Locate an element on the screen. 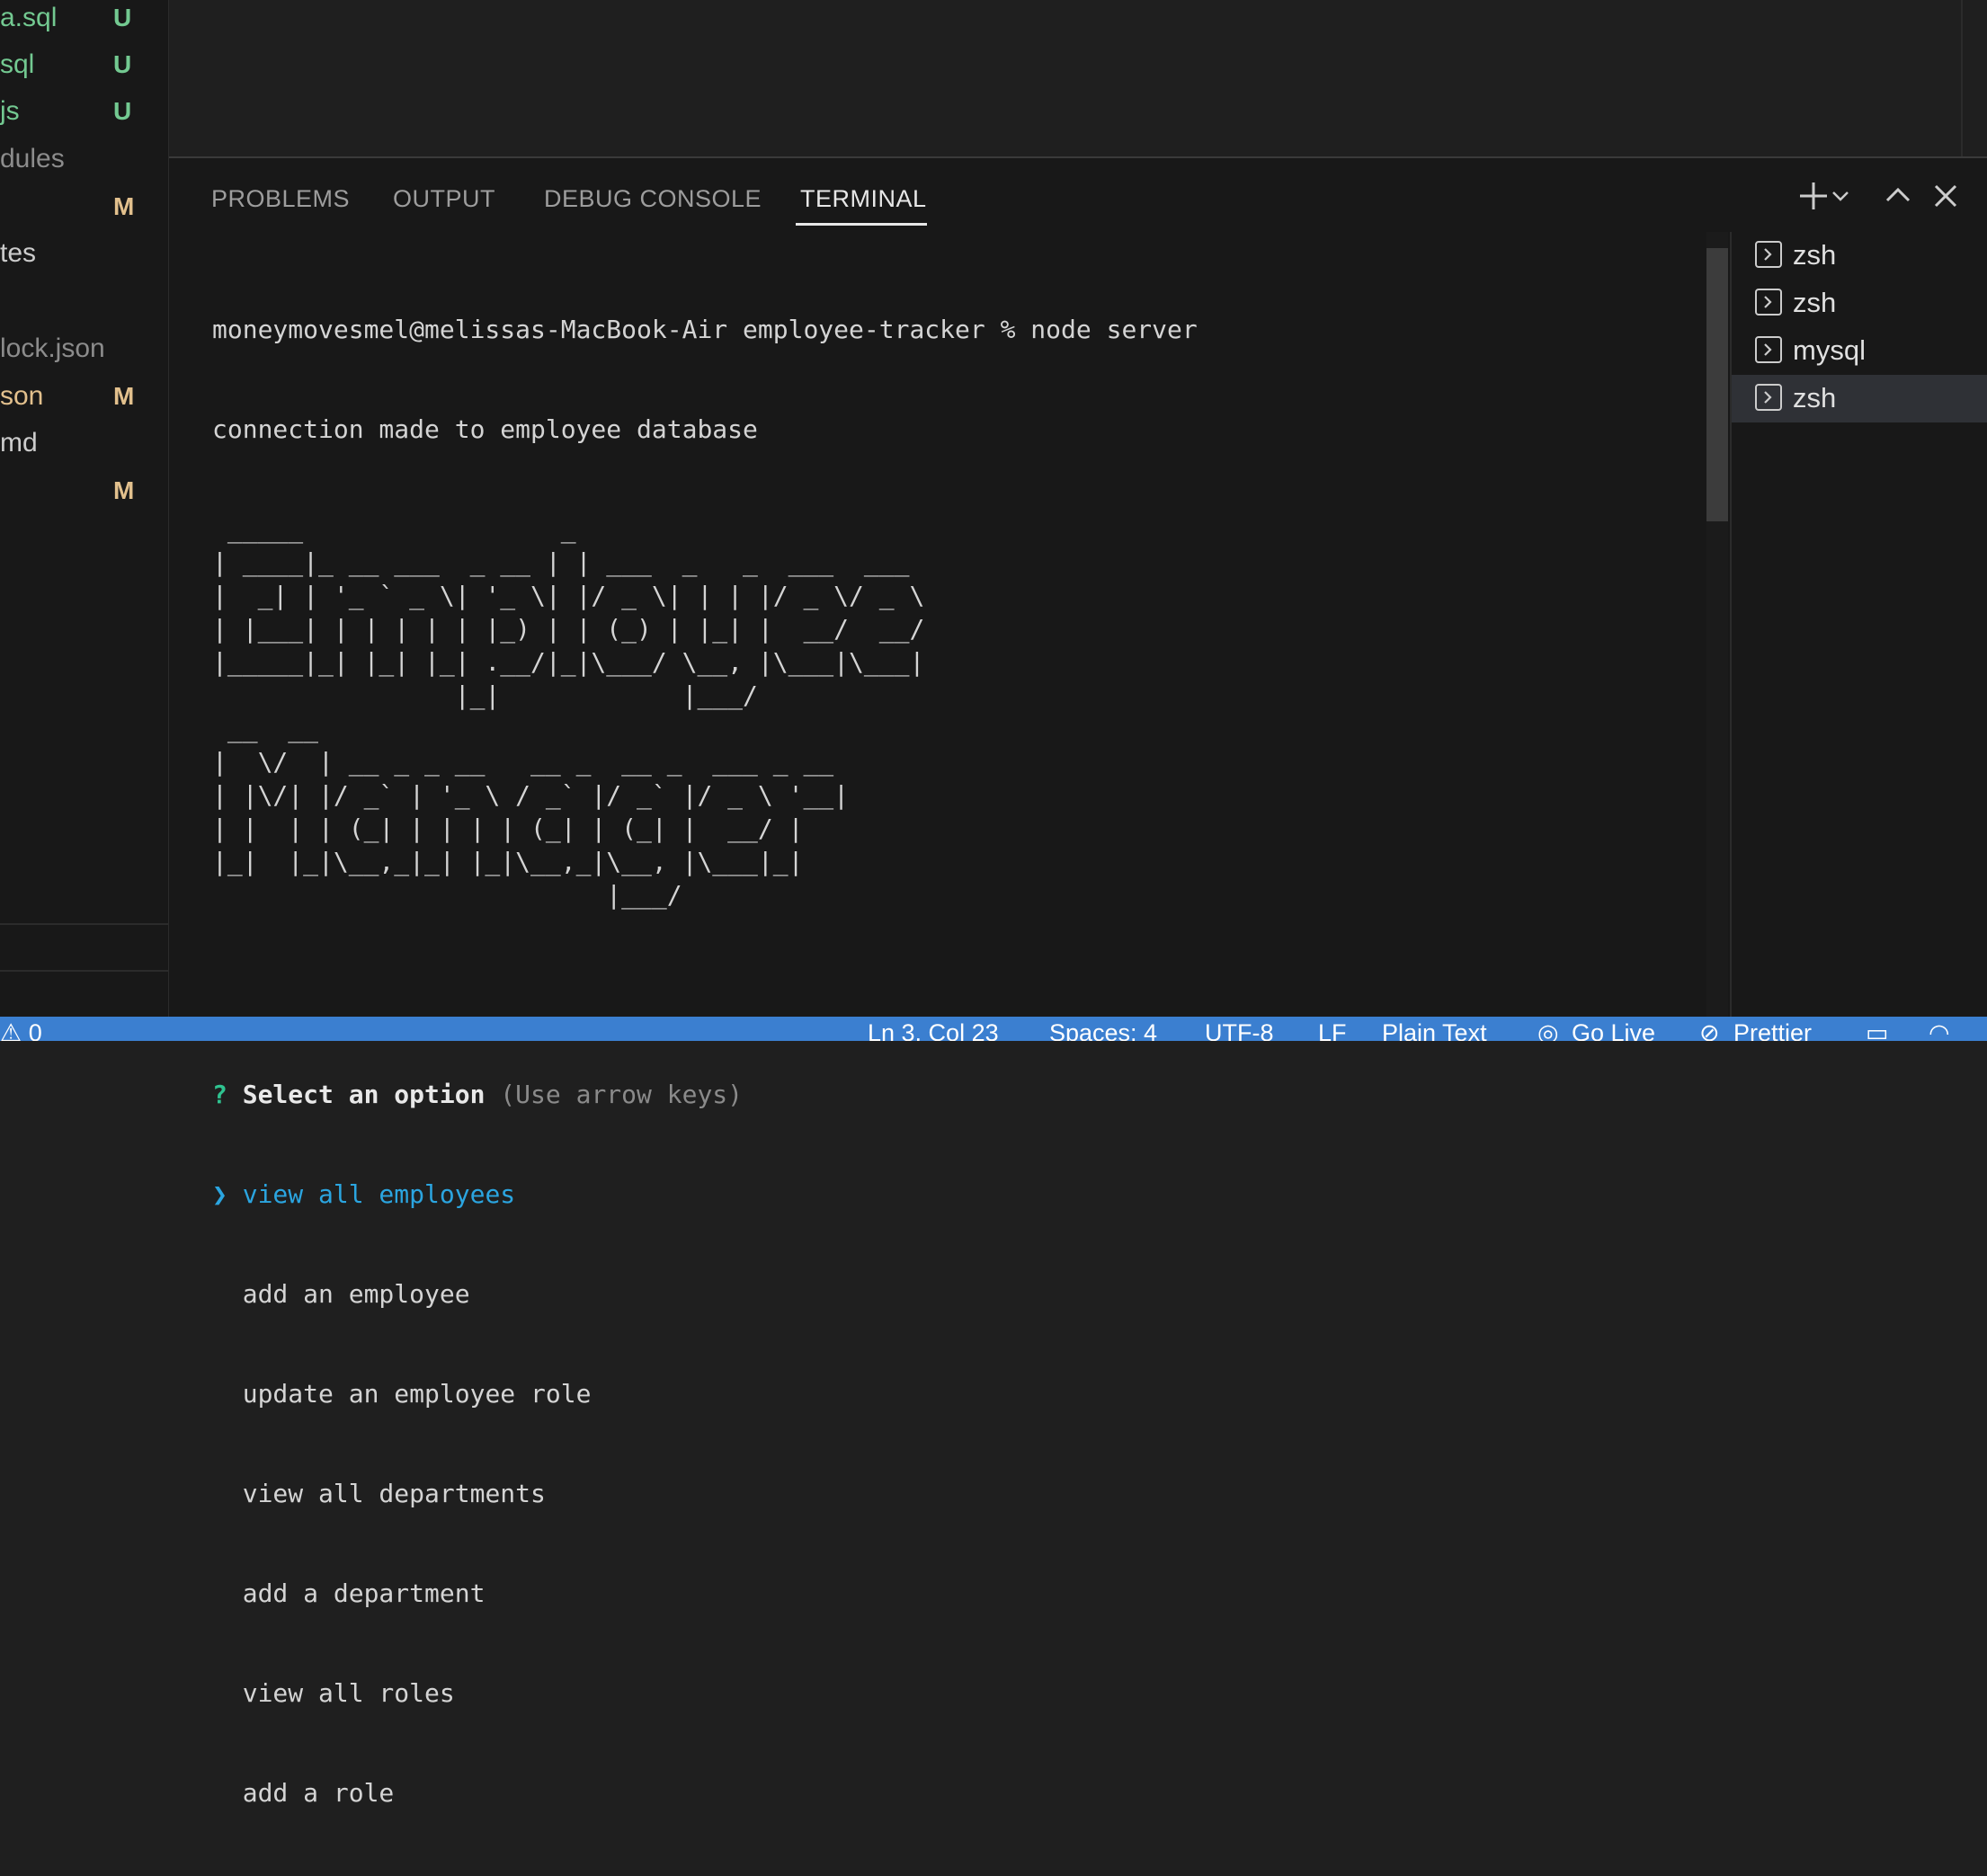  go-live-button: Go Live is located at coordinates (1614, 1030).